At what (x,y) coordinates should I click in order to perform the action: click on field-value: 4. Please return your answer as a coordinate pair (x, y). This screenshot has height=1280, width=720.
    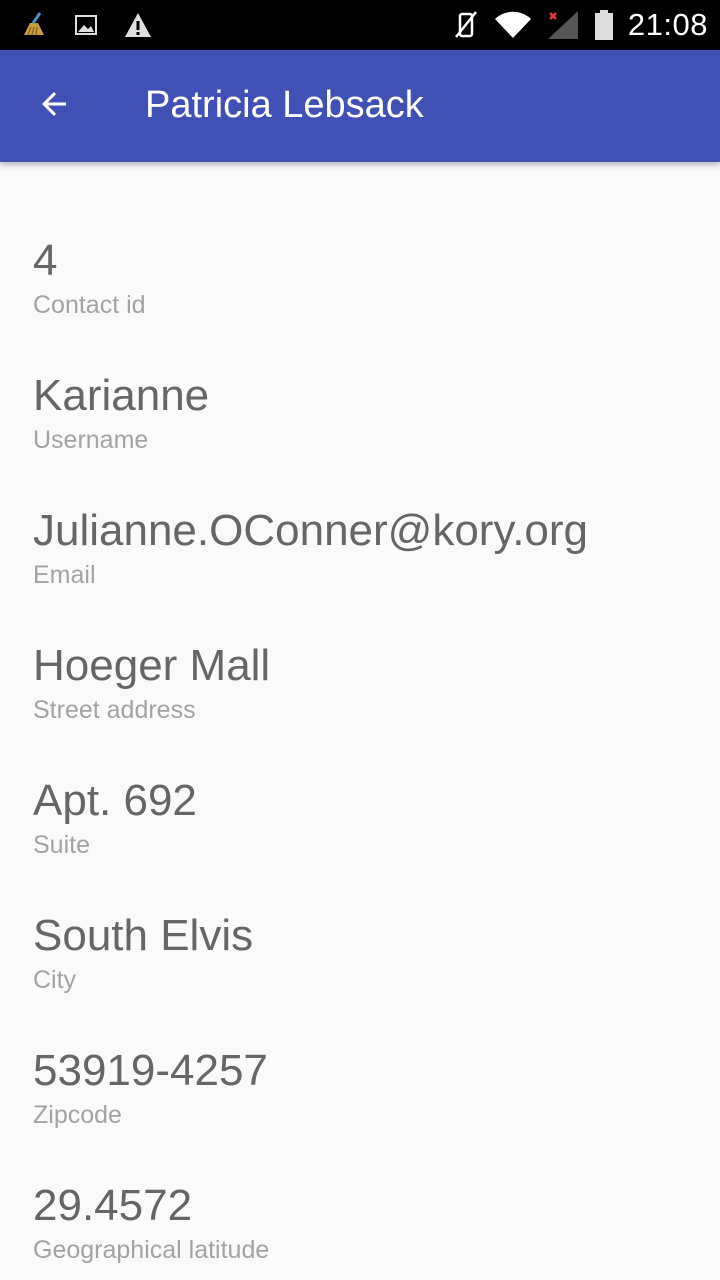
    Looking at the image, I should click on (45, 260).